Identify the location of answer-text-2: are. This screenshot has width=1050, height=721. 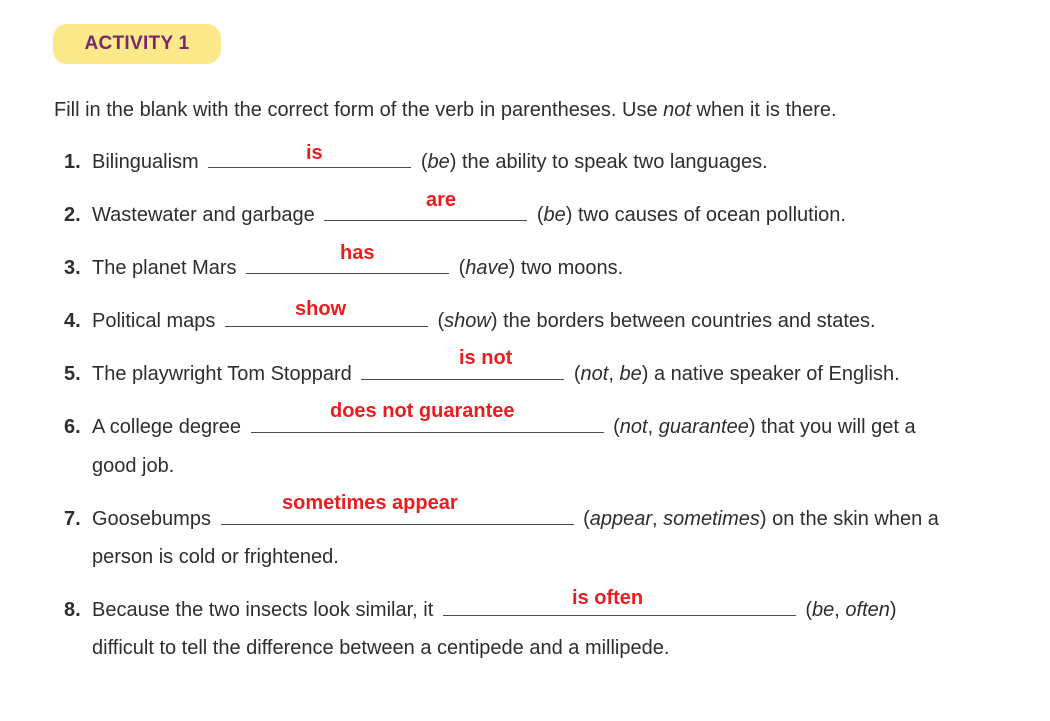
(441, 200).